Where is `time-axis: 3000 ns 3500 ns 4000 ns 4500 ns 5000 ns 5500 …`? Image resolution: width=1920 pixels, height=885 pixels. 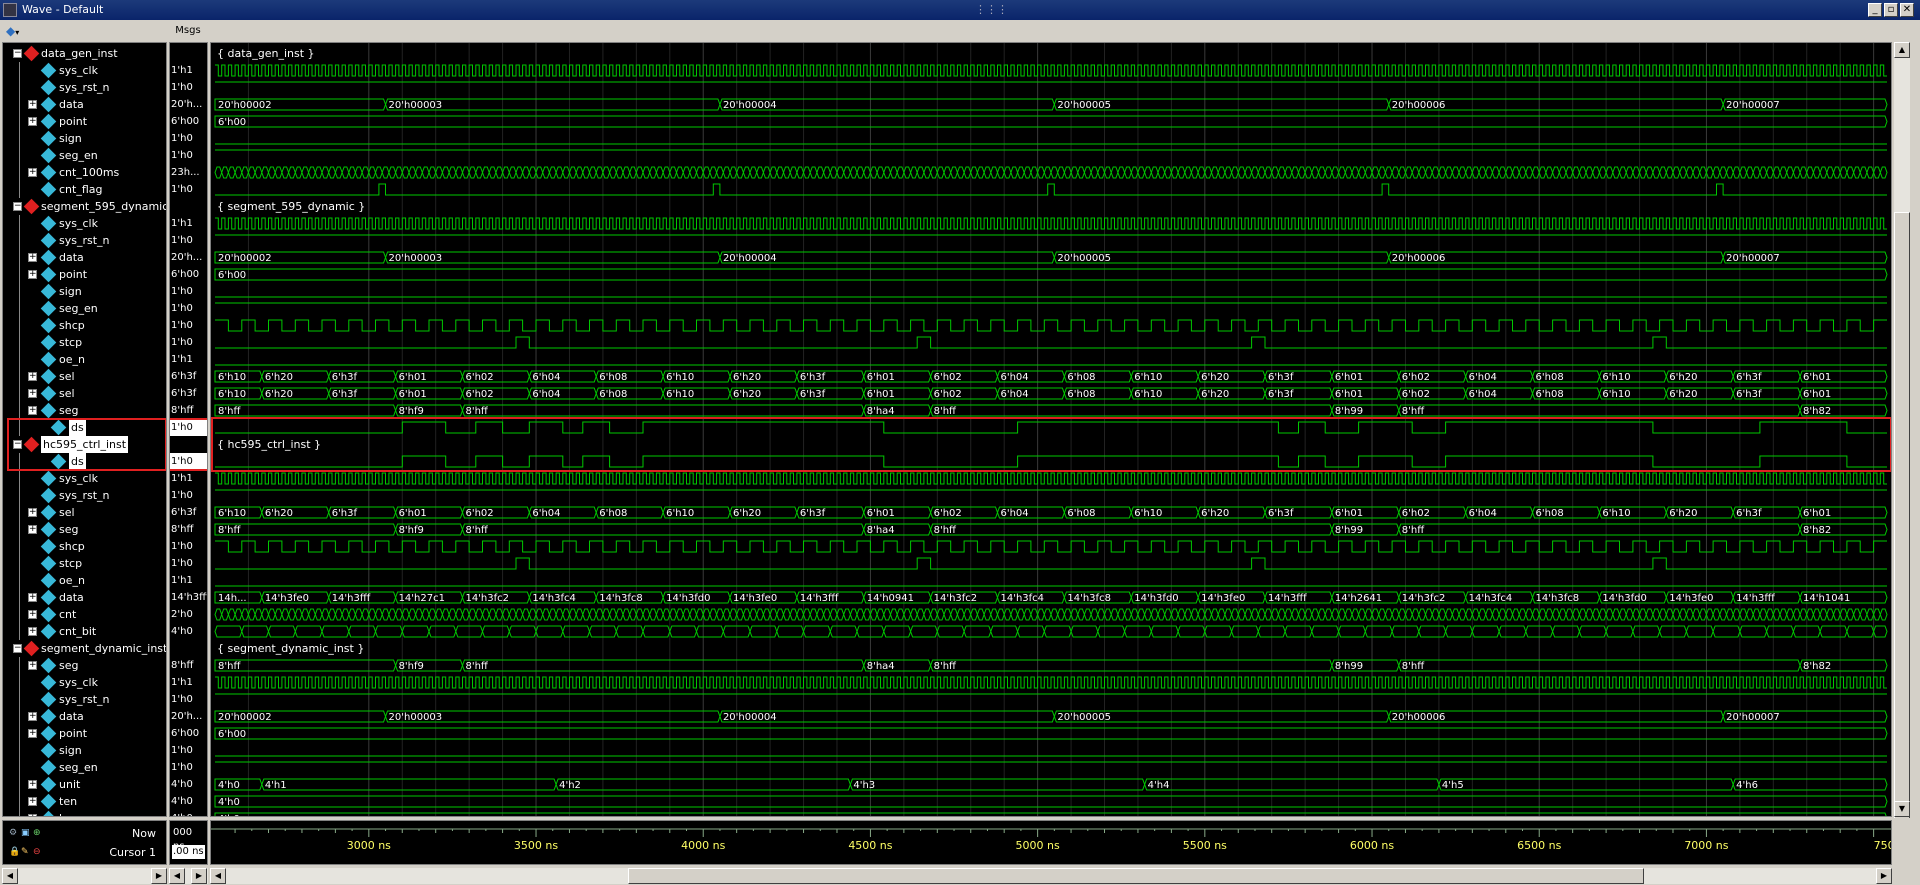
time-axis: 3000 ns 3500 ns 4000 ns 4500 ns 5000 ns 5500 … is located at coordinates (1051, 842).